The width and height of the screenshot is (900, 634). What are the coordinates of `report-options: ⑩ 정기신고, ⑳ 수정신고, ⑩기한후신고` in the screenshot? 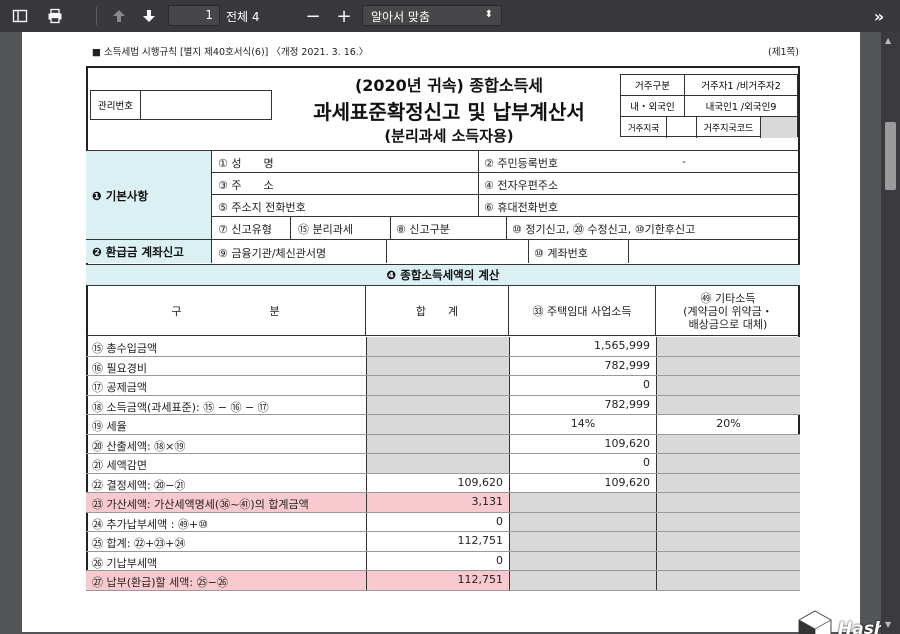 It's located at (604, 229).